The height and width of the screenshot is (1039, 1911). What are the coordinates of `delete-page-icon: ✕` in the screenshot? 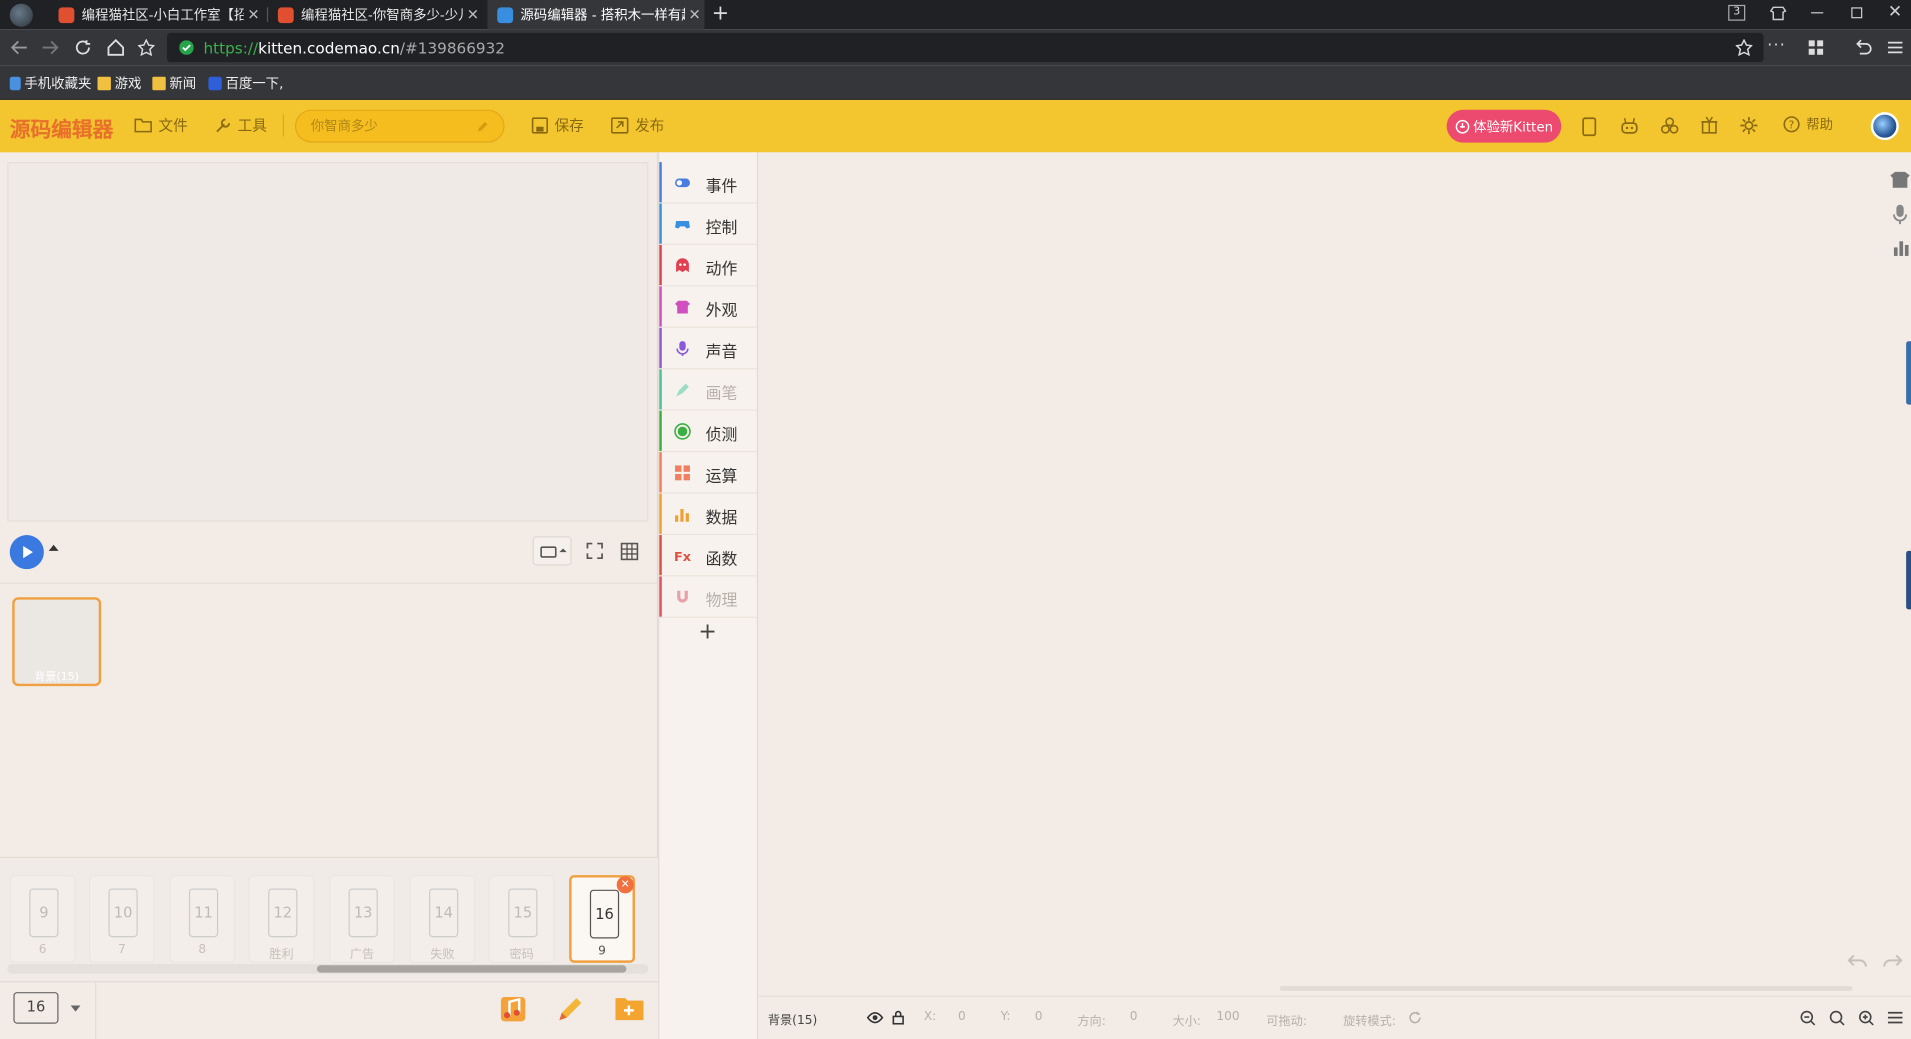 It's located at (625, 885).